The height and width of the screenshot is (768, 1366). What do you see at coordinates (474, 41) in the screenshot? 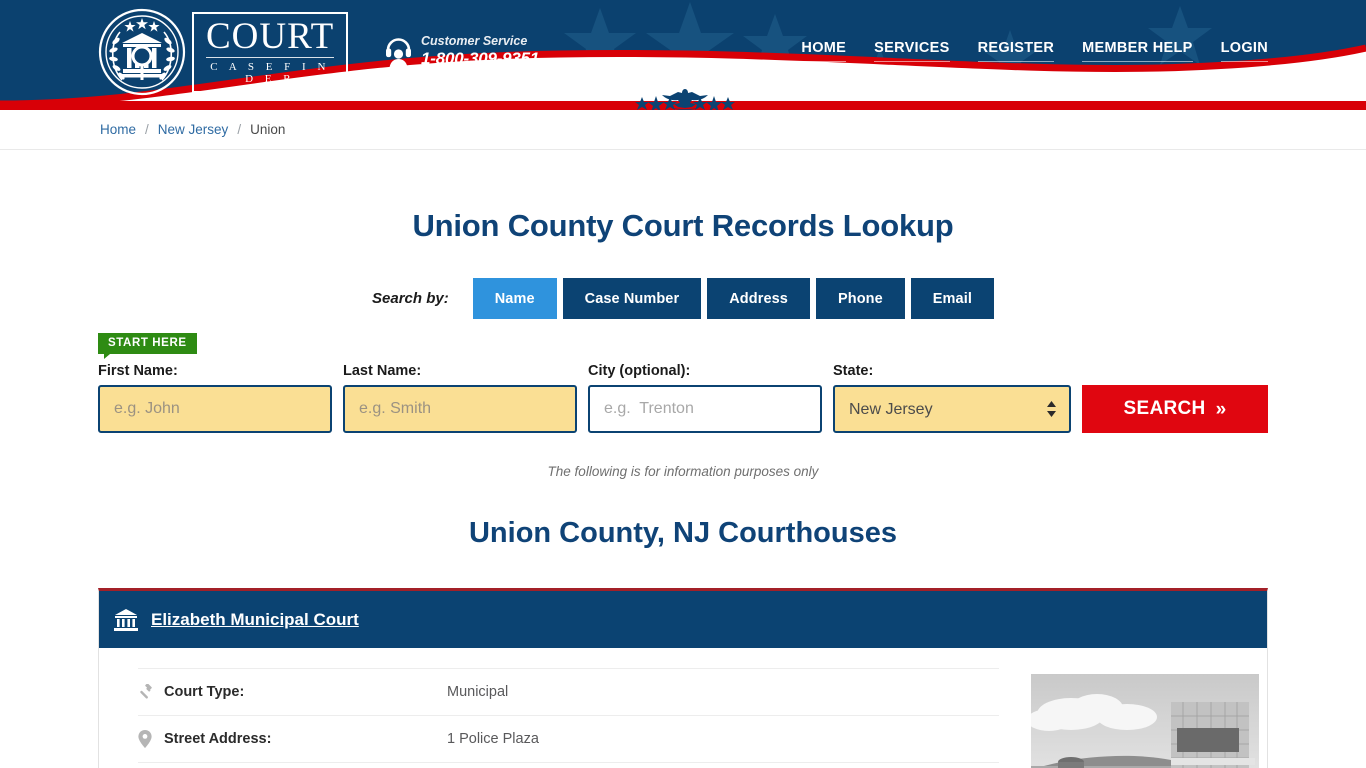
I see `customer-service-label: Customer Service` at bounding box center [474, 41].